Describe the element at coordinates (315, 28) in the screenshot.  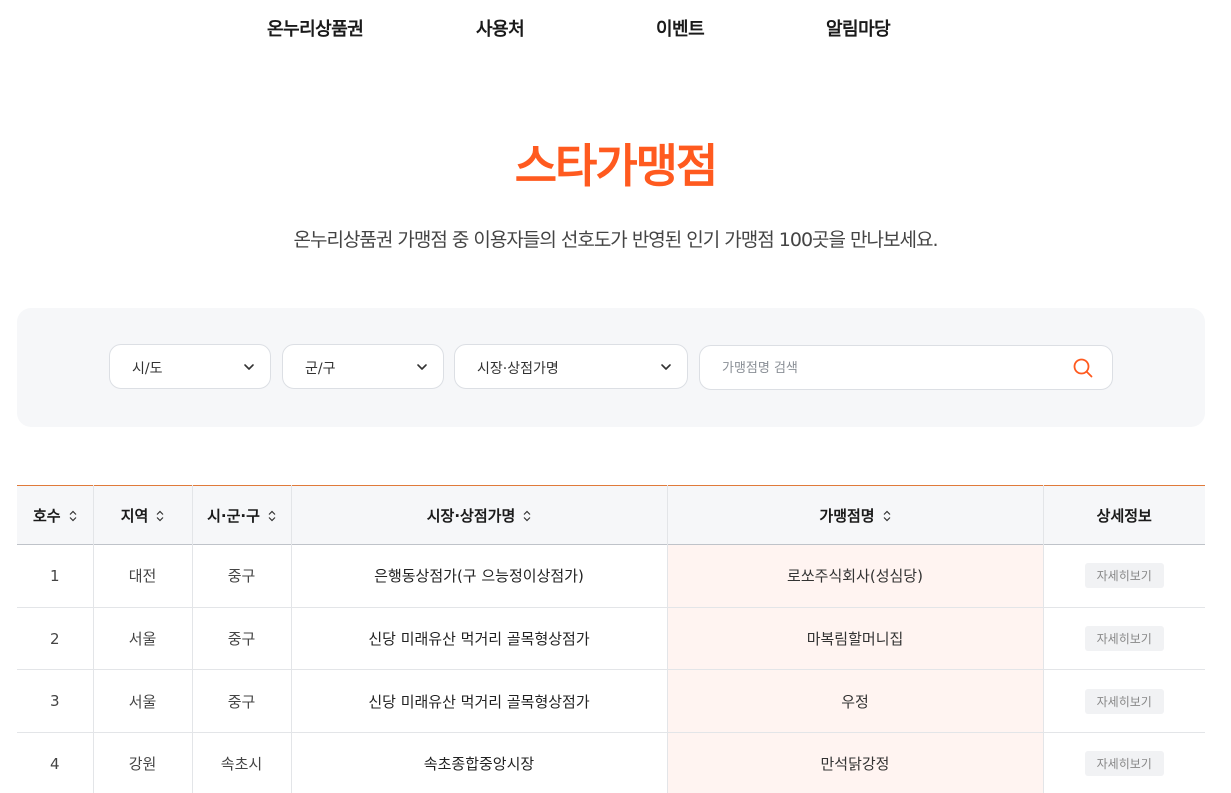
I see `nav-item-onnuri-voucher: 온누리상품권` at that location.